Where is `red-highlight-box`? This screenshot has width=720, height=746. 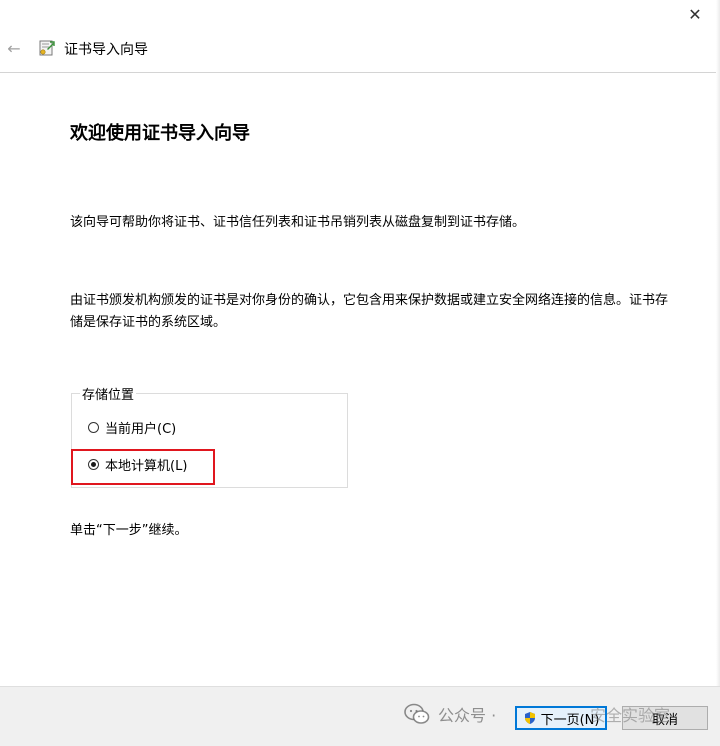
red-highlight-box is located at coordinates (143, 467).